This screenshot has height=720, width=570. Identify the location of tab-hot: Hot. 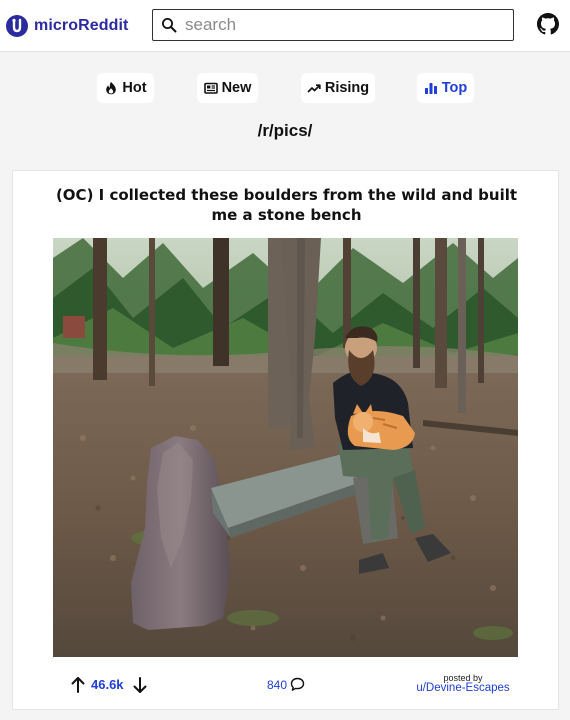
(125, 88).